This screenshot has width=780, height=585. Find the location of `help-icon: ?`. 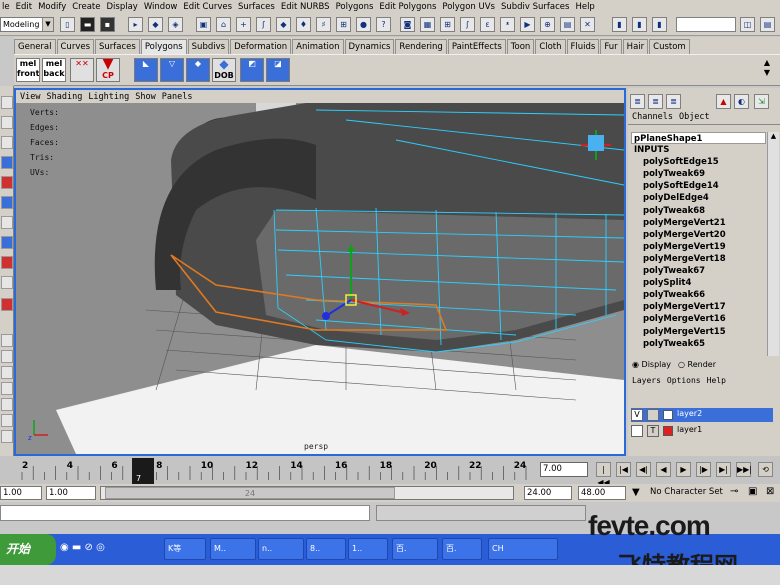

help-icon: ? is located at coordinates (383, 24).